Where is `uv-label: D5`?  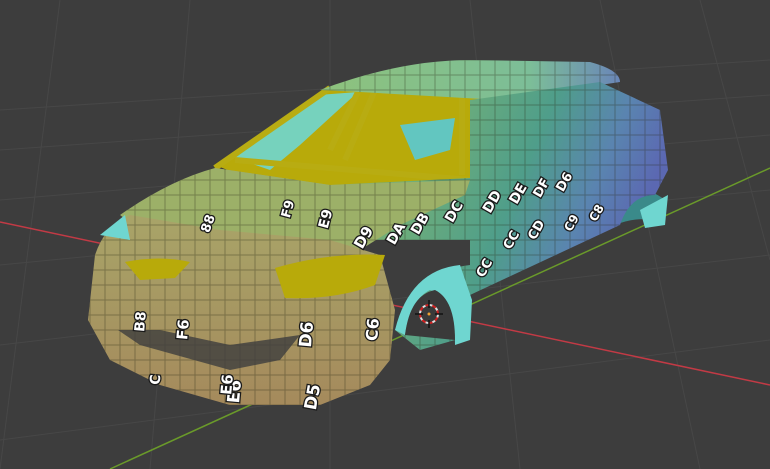 uv-label: D5 is located at coordinates (313, 397).